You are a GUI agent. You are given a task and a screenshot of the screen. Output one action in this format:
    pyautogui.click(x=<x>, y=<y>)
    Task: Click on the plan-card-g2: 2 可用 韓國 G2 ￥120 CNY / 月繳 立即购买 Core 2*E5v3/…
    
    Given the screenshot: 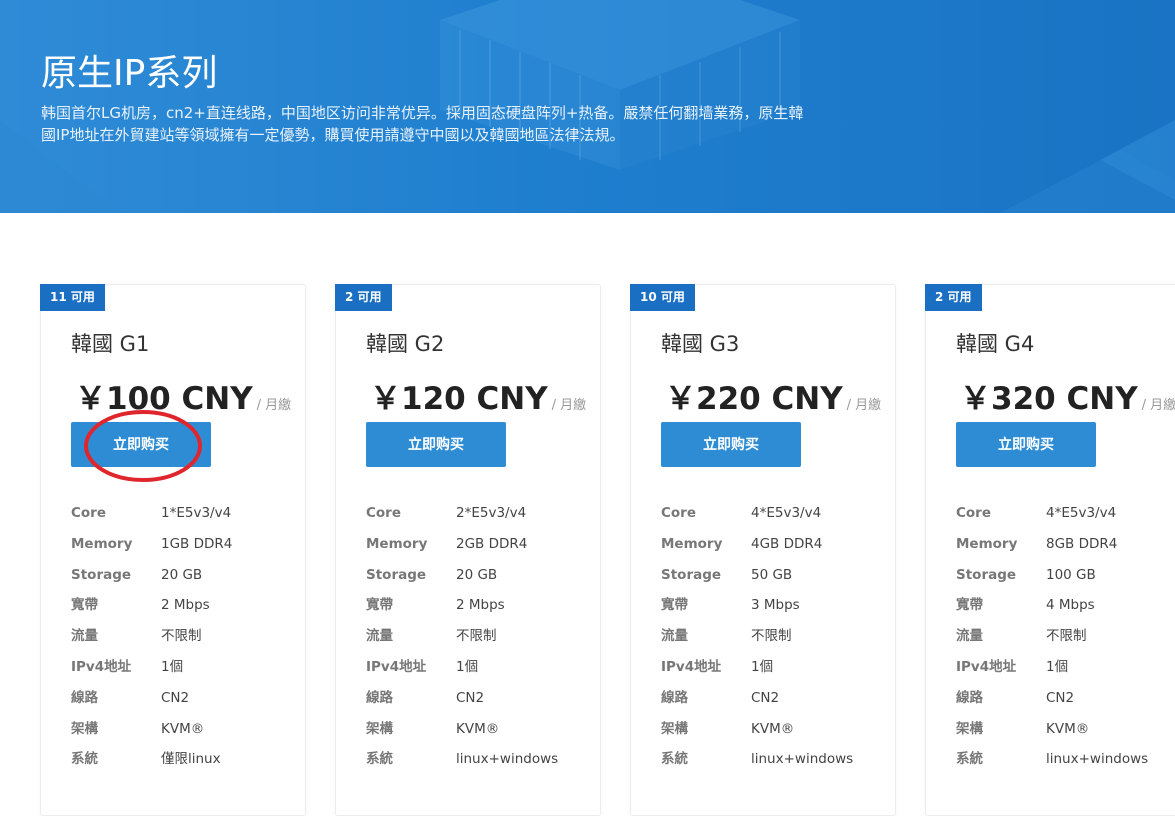 What is the action you would take?
    pyautogui.click(x=468, y=550)
    